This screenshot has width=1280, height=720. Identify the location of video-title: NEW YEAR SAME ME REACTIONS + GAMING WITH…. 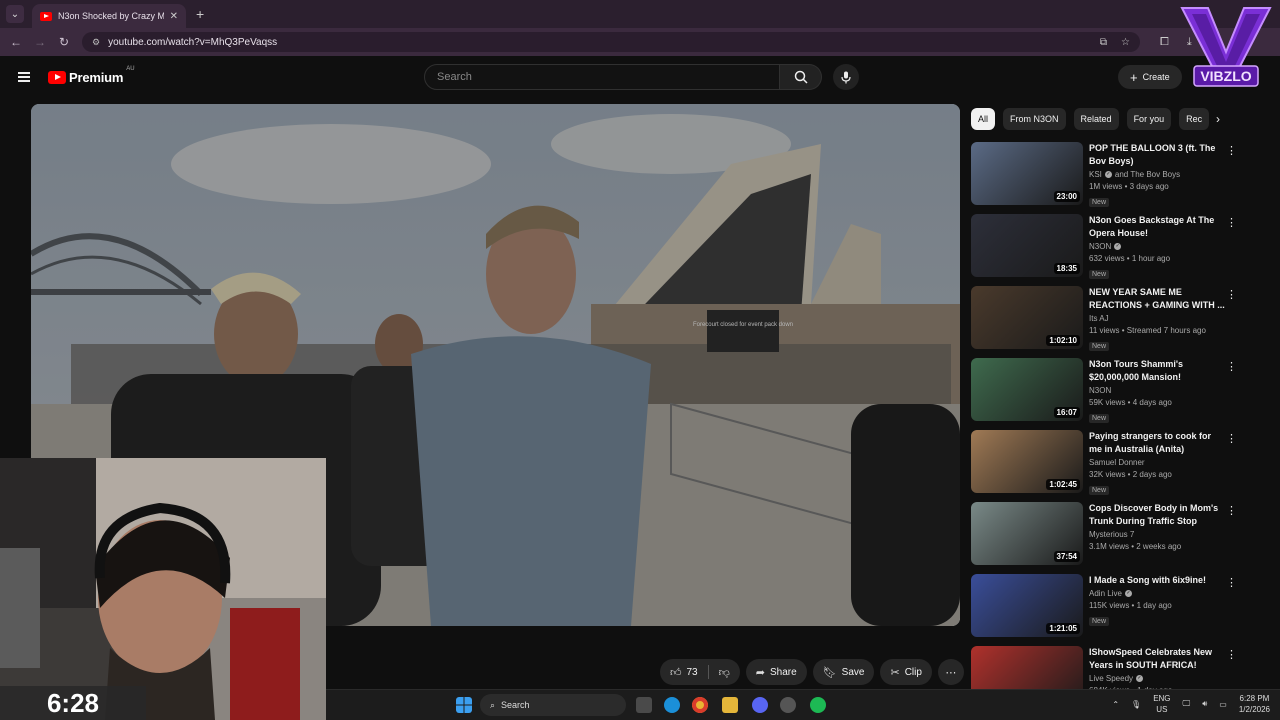
(1157, 299).